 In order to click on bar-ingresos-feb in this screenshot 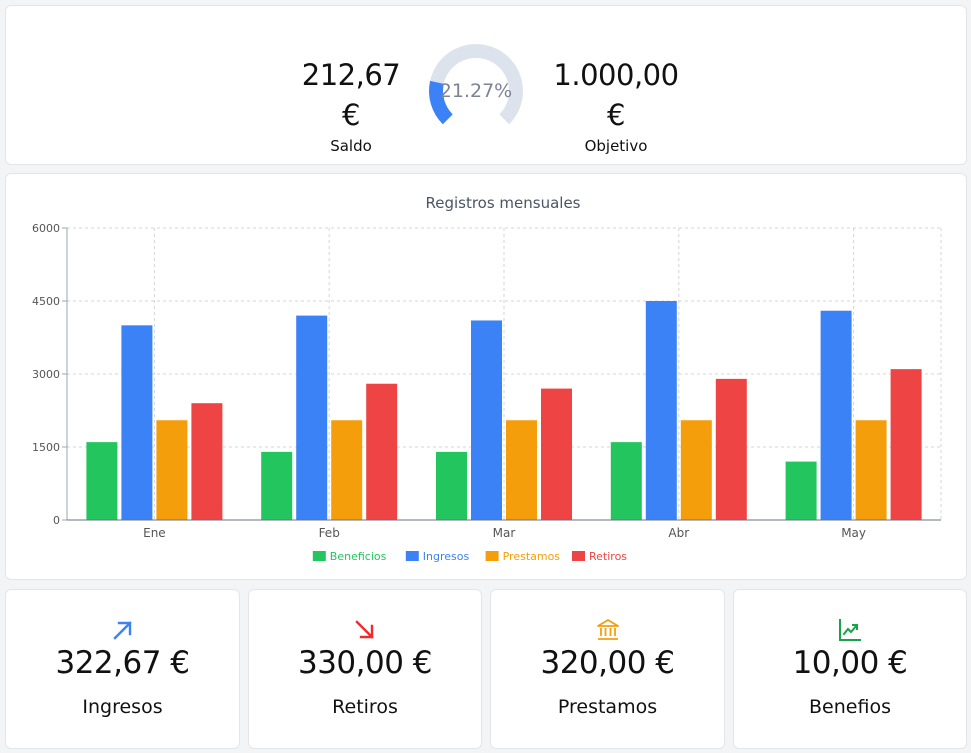, I will do `click(312, 417)`.